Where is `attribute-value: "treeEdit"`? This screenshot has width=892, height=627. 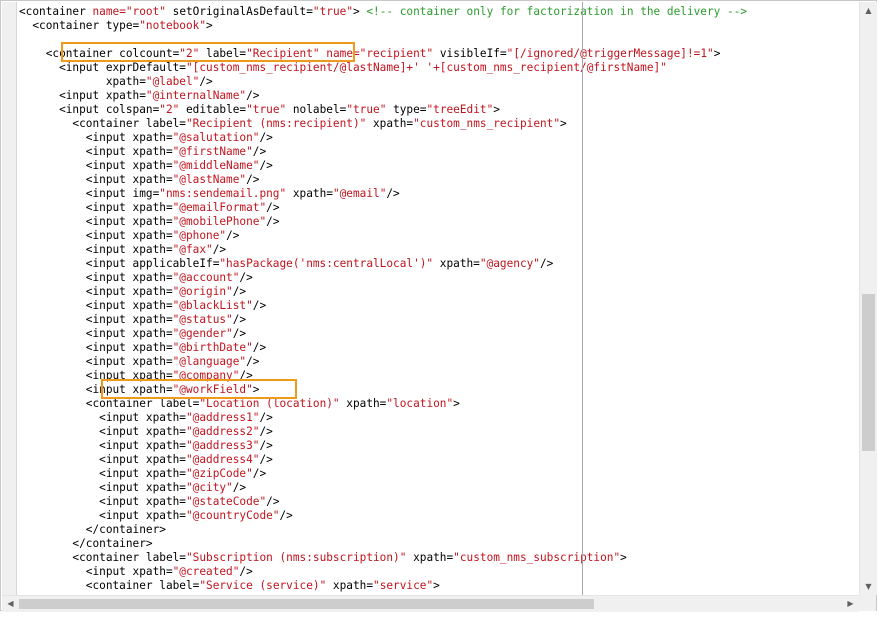
attribute-value: "treeEdit" is located at coordinates (460, 109).